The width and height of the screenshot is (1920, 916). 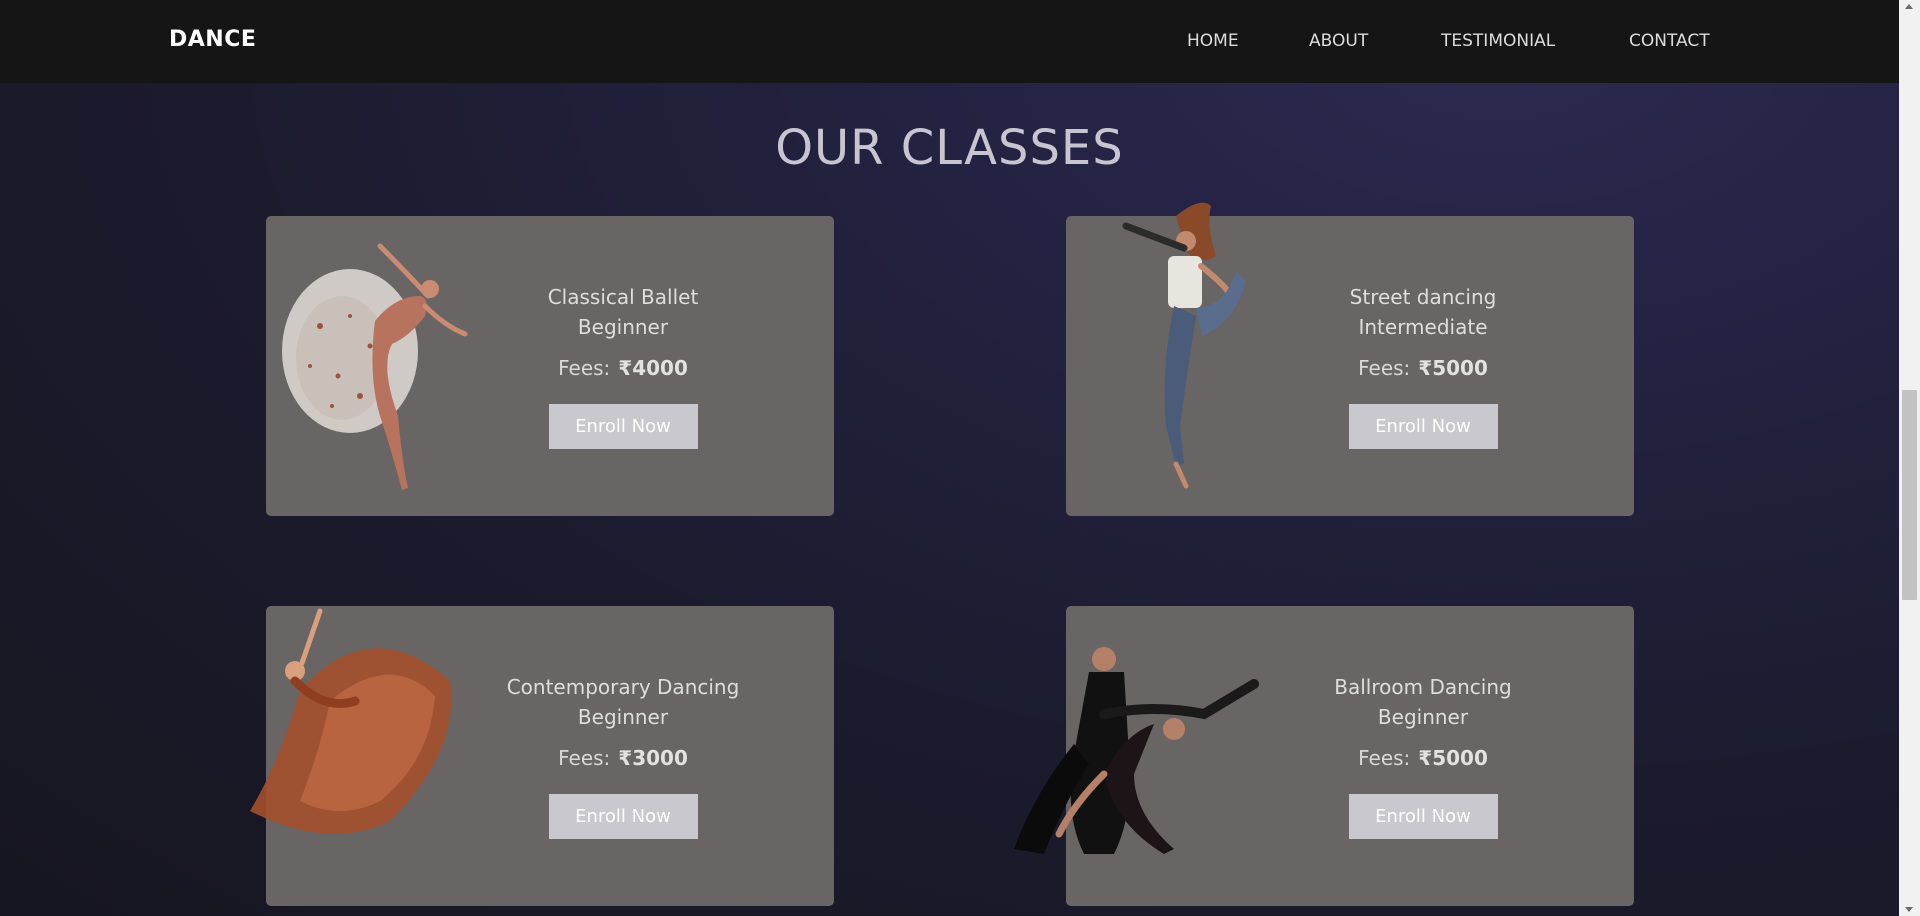 What do you see at coordinates (1669, 41) in the screenshot?
I see `nav-link-contact: CONTACT` at bounding box center [1669, 41].